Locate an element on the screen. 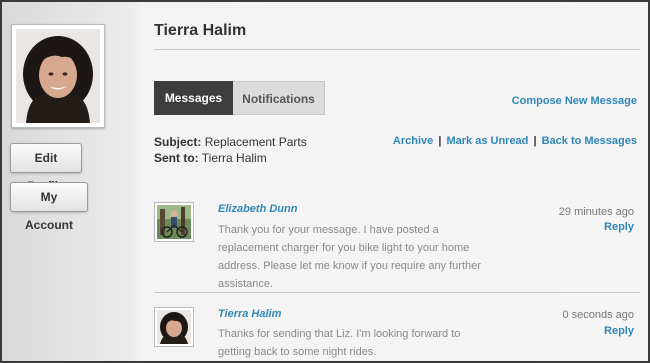 This screenshot has height=363, width=650. profile-avatar-image is located at coordinates (58, 76).